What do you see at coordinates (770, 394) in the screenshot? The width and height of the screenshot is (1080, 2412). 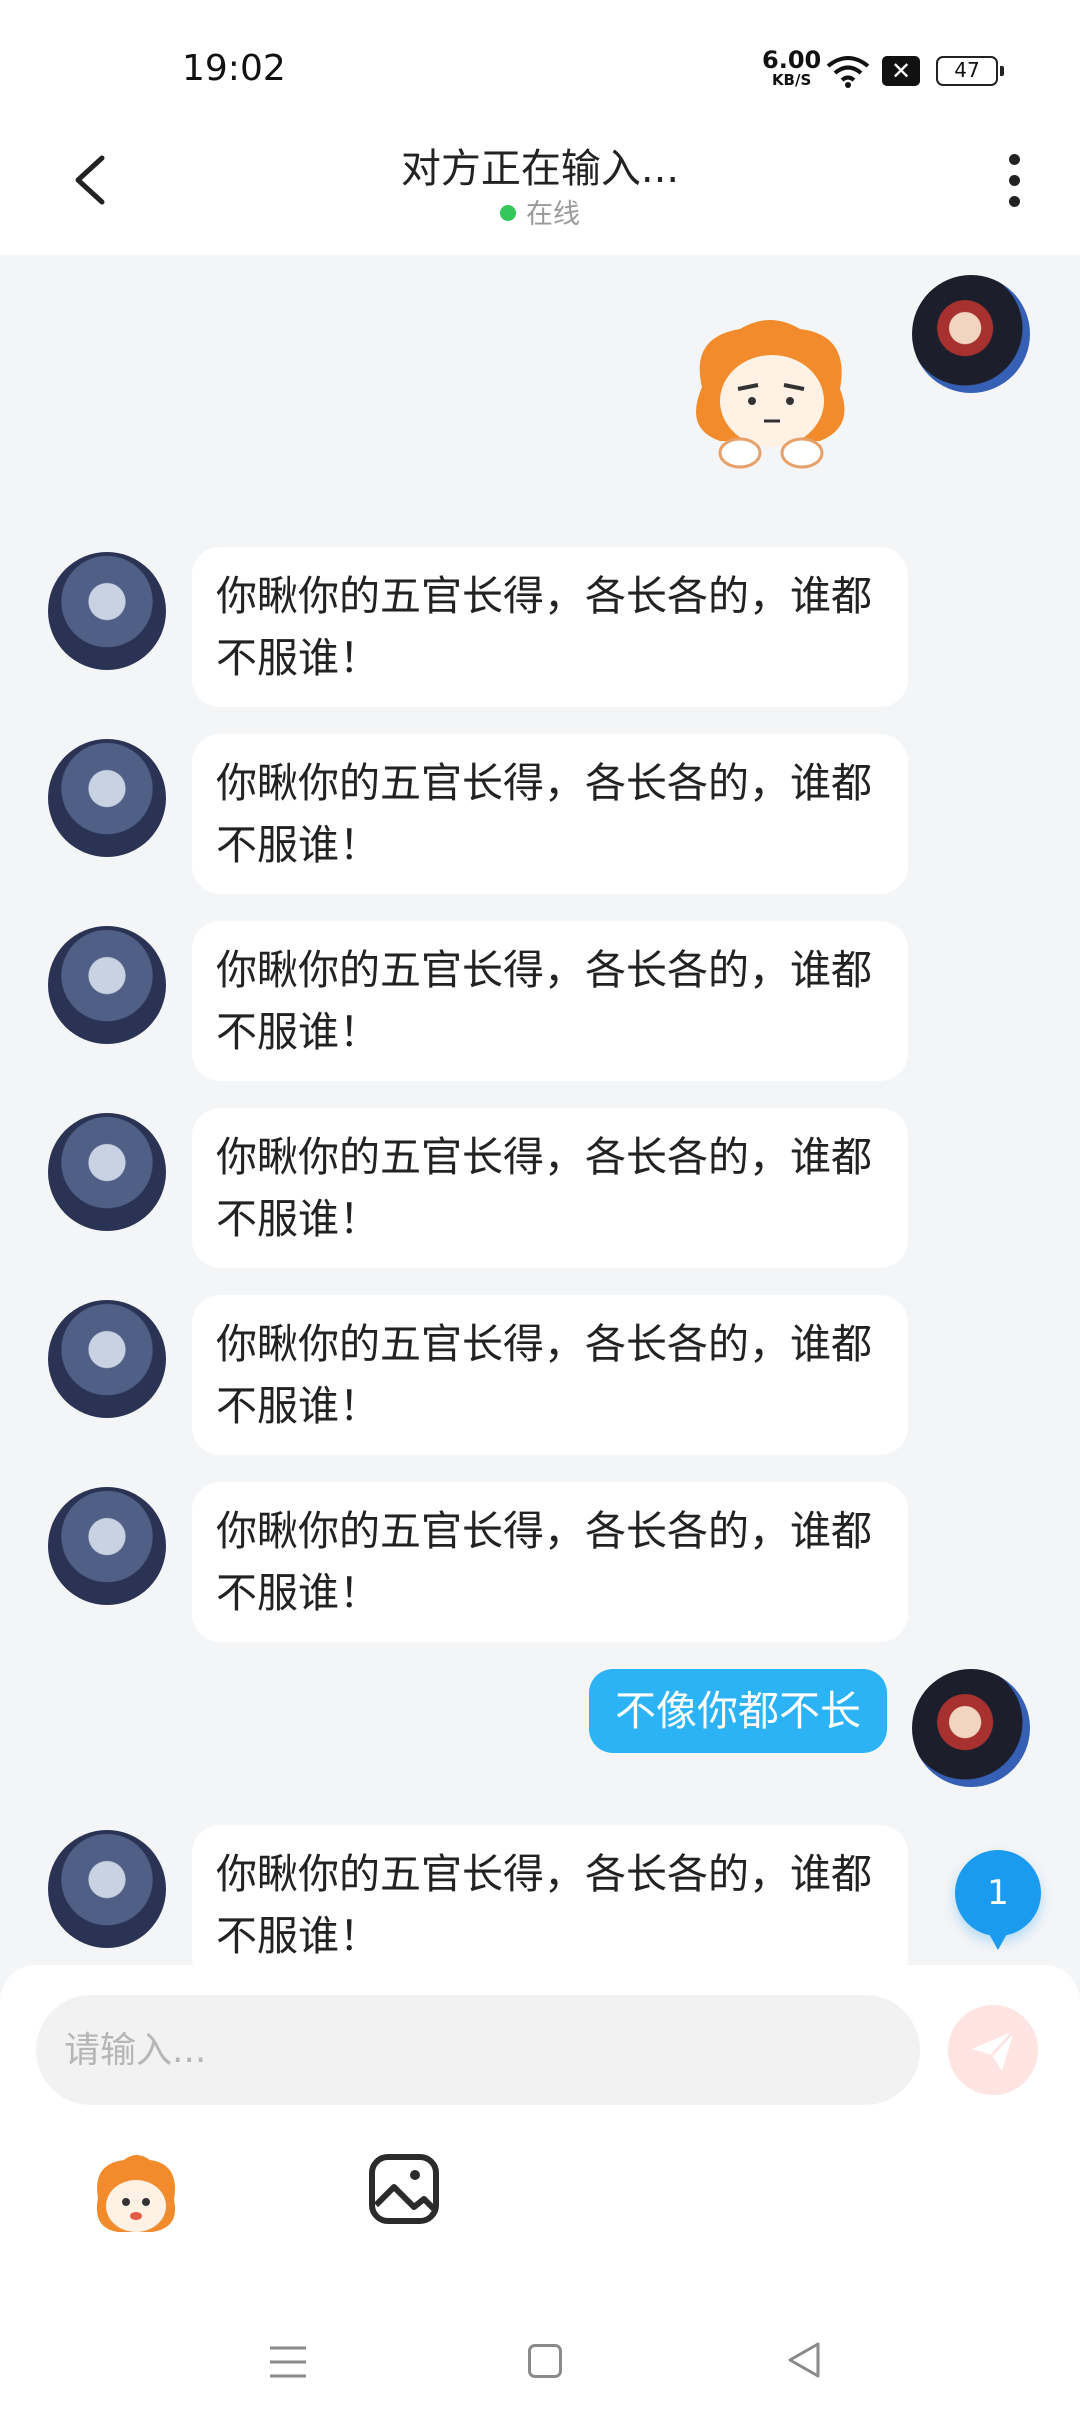 I see `sticker-image` at bounding box center [770, 394].